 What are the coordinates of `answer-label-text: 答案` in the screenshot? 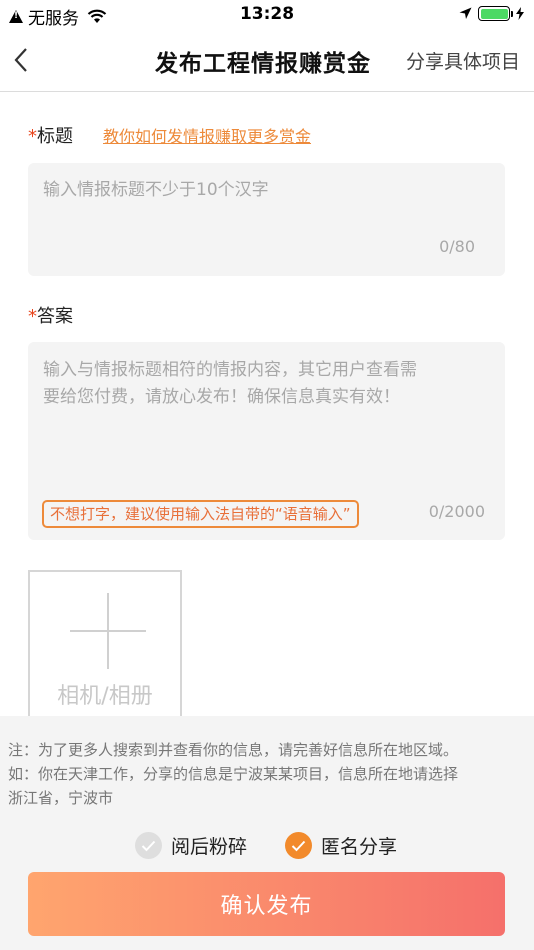 It's located at (55, 316).